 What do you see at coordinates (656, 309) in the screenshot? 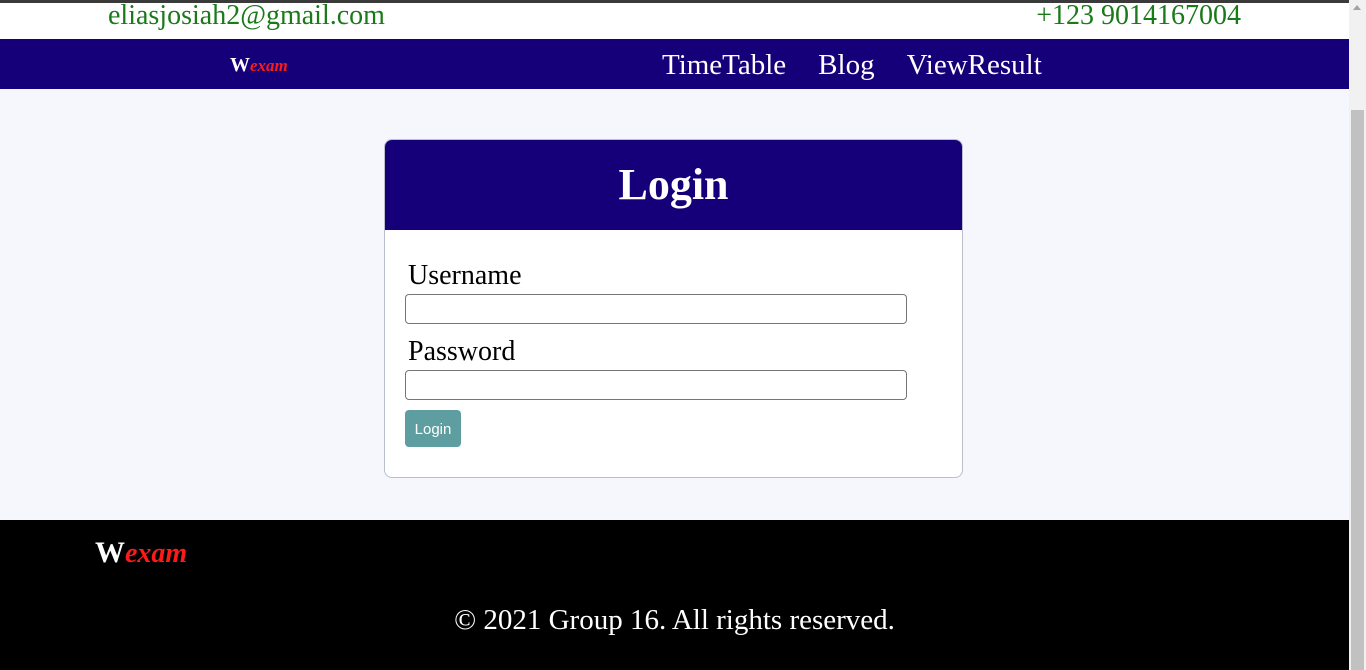
I see `username-input` at bounding box center [656, 309].